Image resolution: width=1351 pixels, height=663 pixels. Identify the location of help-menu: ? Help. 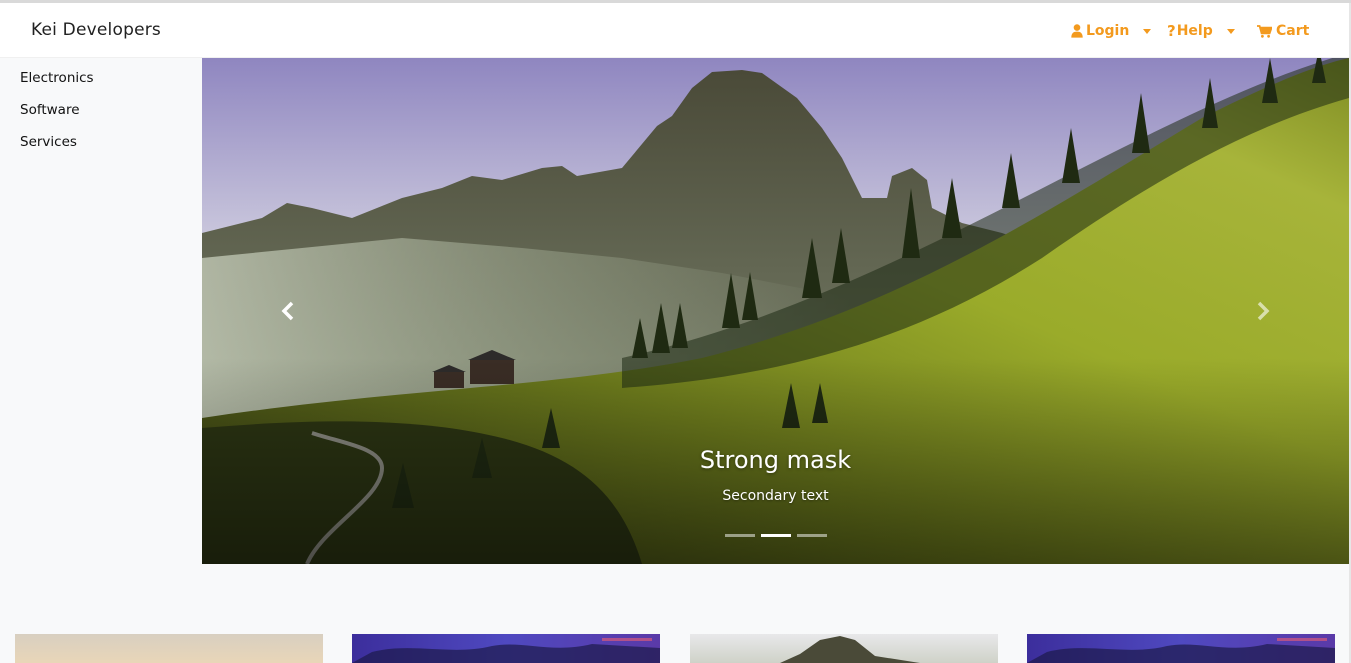
(1201, 31).